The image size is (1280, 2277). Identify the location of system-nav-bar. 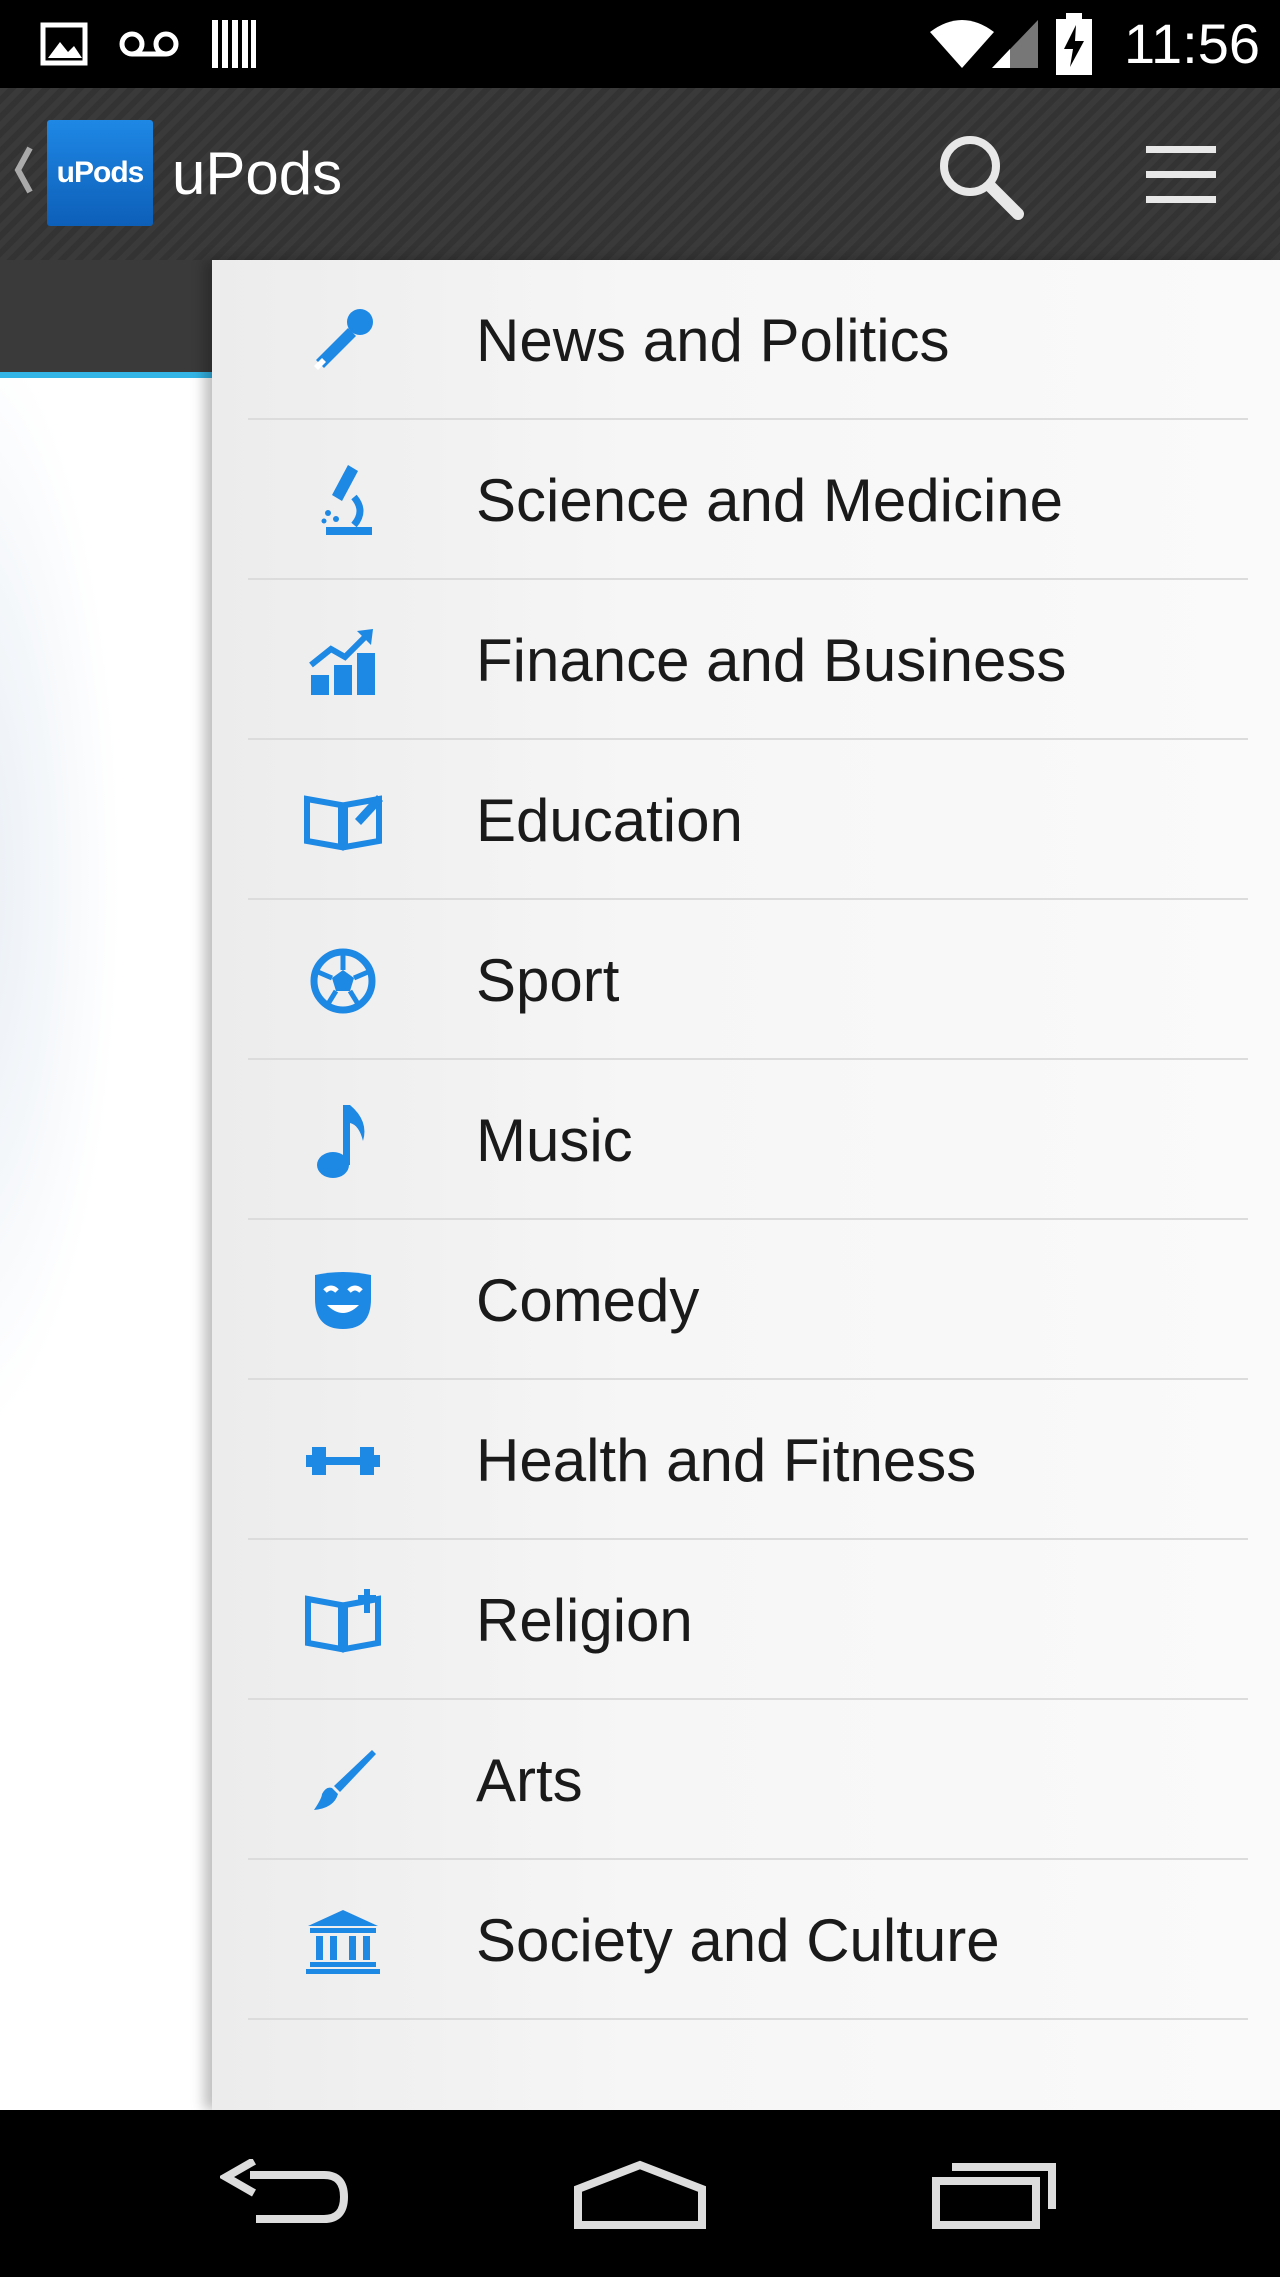
(640, 2193).